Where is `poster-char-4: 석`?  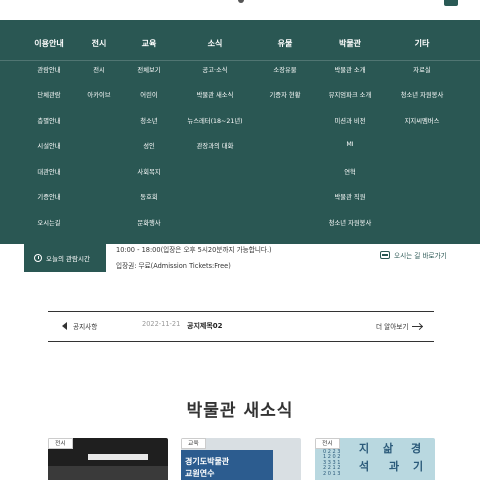
poster-char-4: 석 is located at coordinates (364, 466).